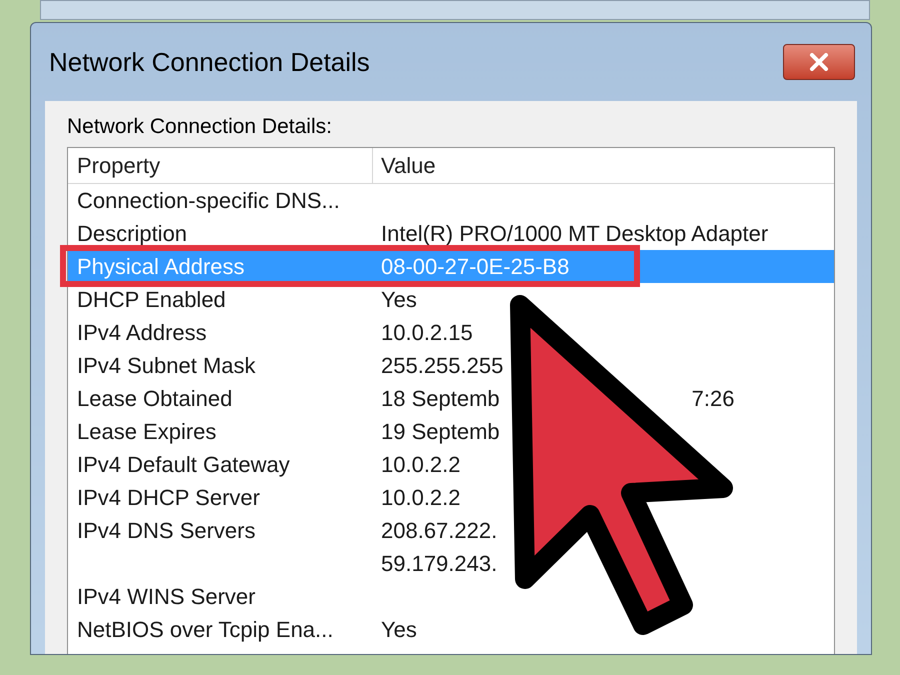  I want to click on property-cell: Description, so click(132, 233).